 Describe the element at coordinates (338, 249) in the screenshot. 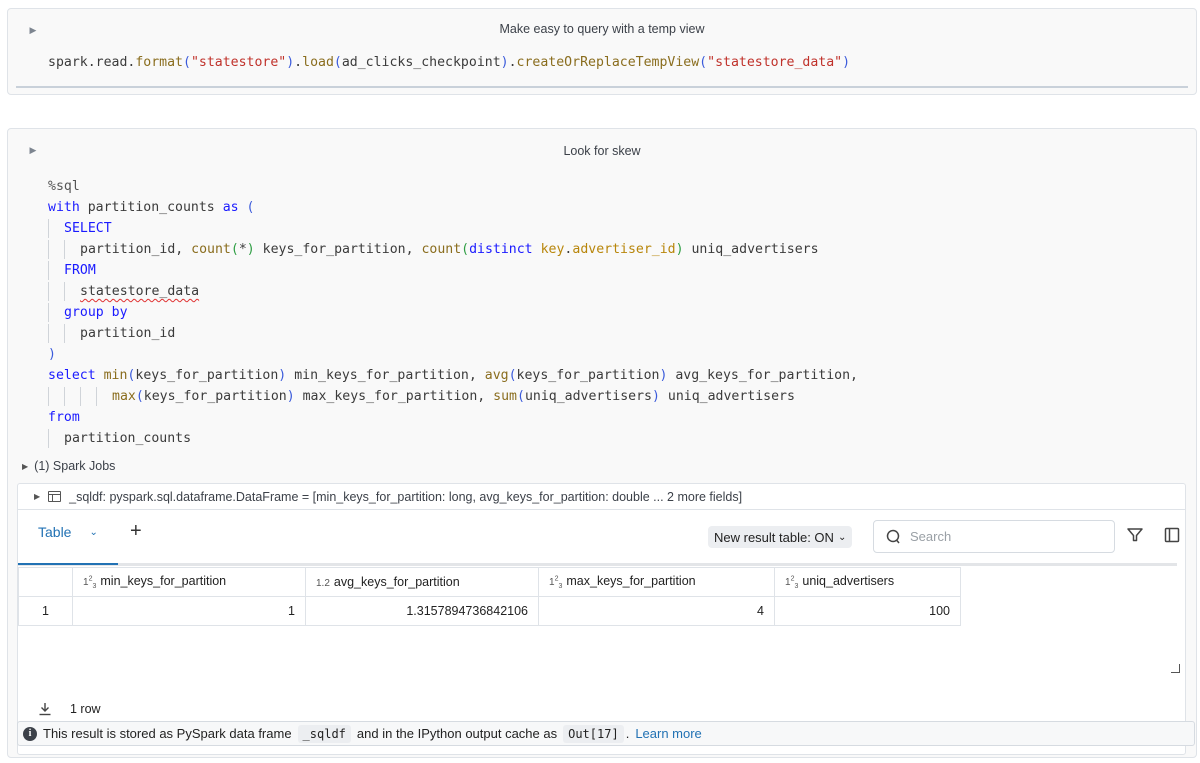

I see `code-token: keys_for_partition,` at that location.